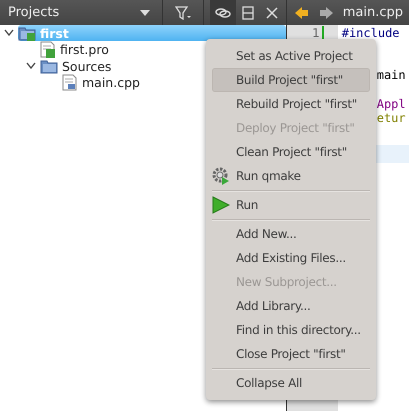 This screenshot has width=409, height=411. What do you see at coordinates (391, 118) in the screenshot?
I see `code-text: etur` at bounding box center [391, 118].